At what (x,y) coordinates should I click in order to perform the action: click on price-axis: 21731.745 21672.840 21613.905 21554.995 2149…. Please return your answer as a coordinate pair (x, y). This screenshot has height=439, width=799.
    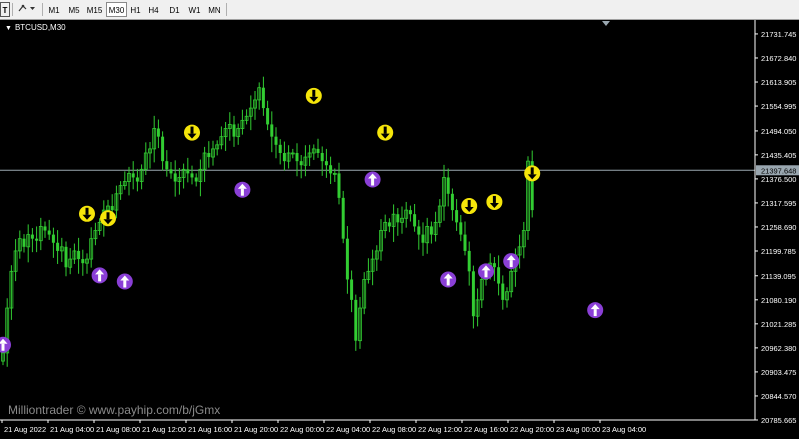
    Looking at the image, I should click on (776, 222).